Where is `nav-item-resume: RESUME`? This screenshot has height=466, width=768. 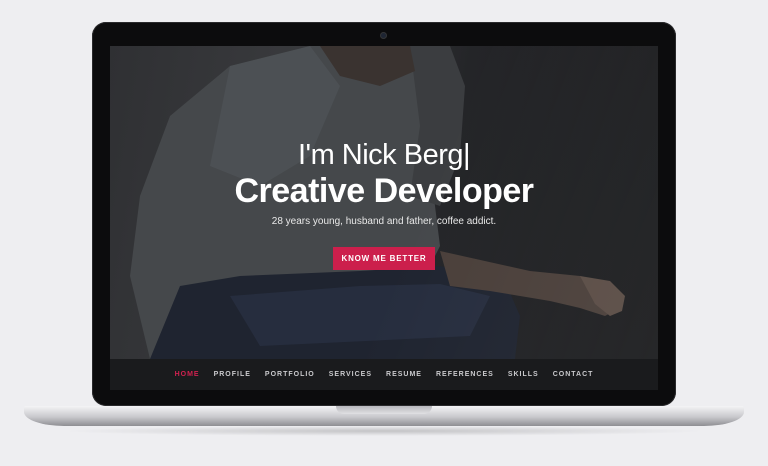 nav-item-resume: RESUME is located at coordinates (404, 374).